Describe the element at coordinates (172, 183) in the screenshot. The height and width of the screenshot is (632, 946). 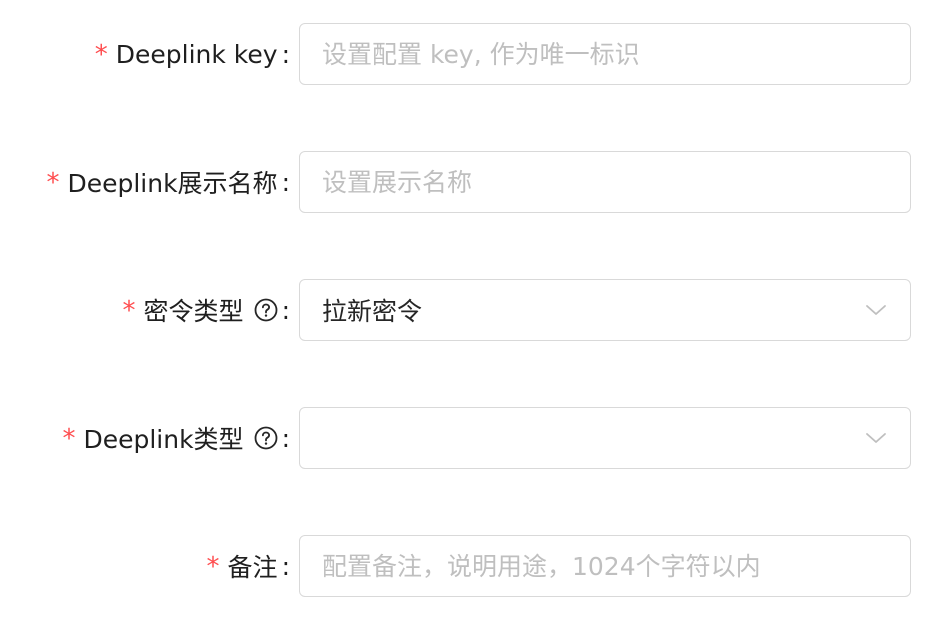
I see `label-text: Deeplink展示名称` at that location.